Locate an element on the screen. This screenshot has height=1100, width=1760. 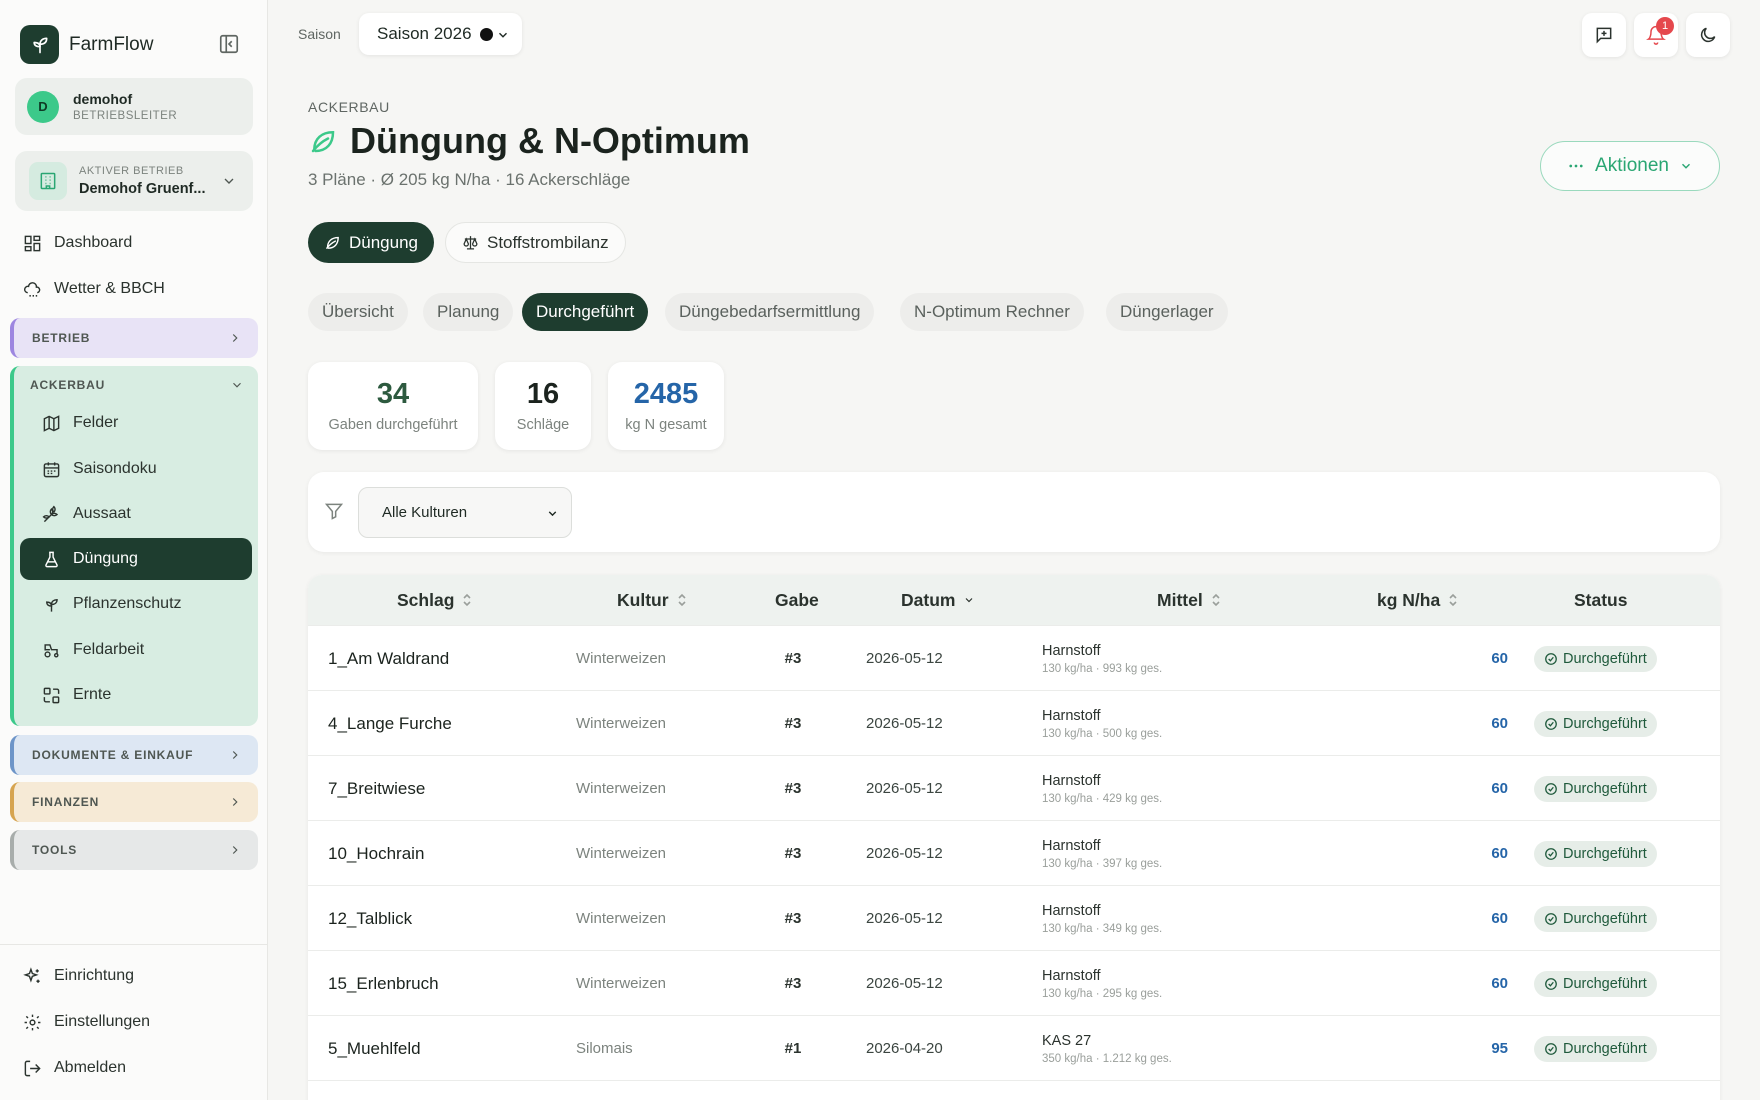
cell-gabe is located at coordinates (793, 1090).